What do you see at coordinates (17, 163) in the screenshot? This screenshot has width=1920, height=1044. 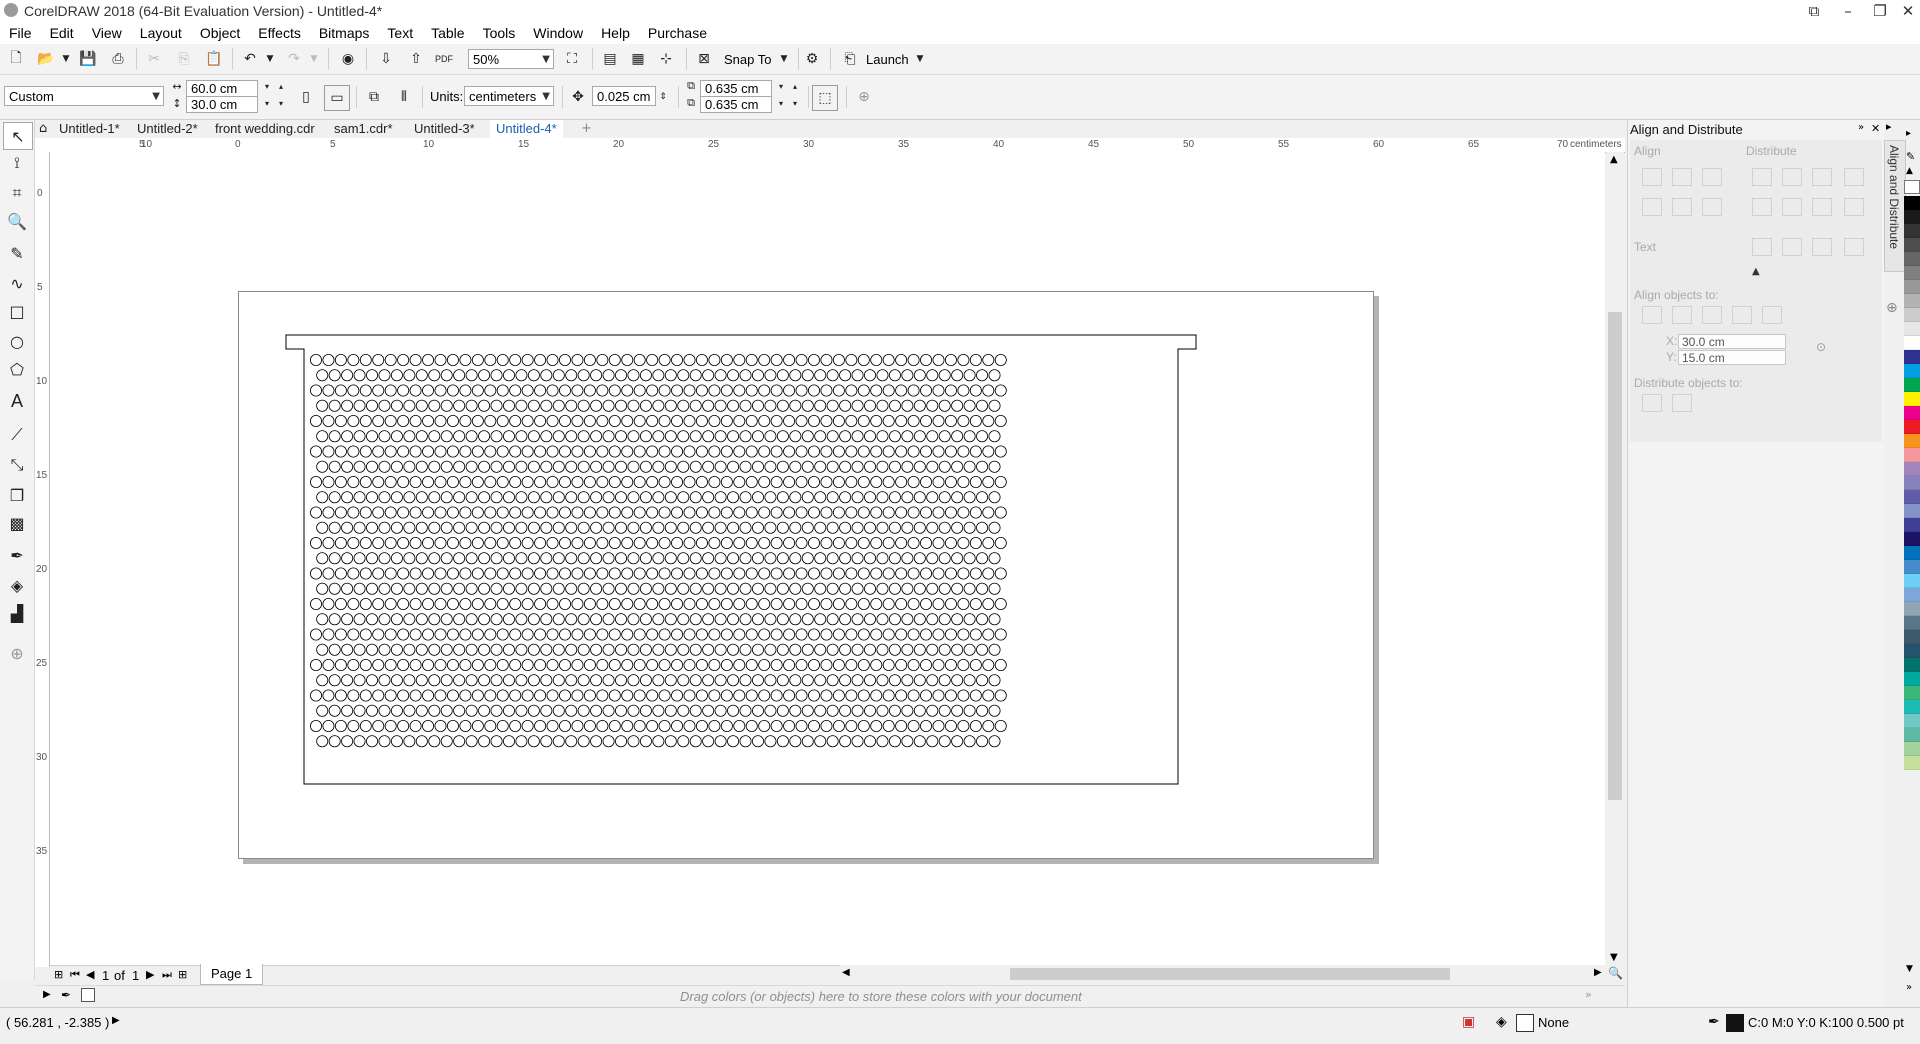 I see `shape-tool-icon: ⟟` at bounding box center [17, 163].